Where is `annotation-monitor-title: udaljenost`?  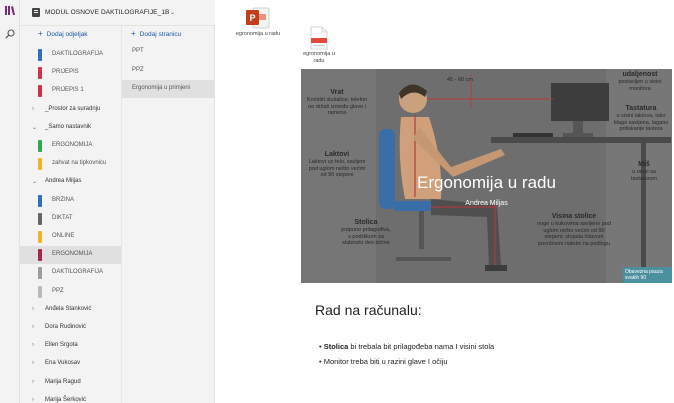 annotation-monitor-title: udaljenost is located at coordinates (640, 74).